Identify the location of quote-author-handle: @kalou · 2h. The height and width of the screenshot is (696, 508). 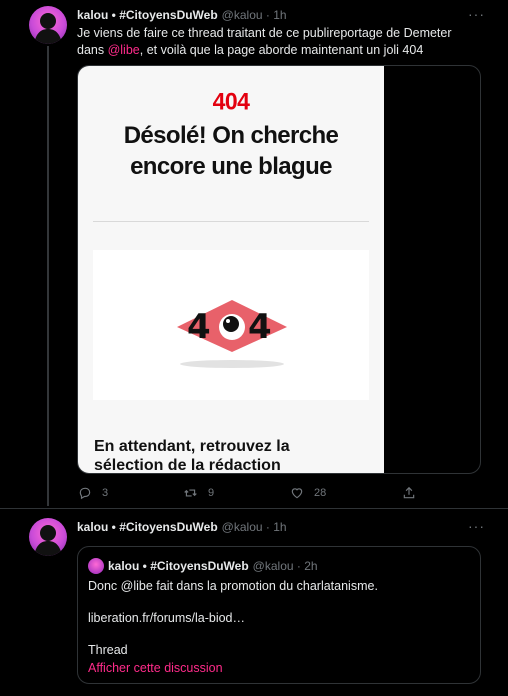
(285, 566).